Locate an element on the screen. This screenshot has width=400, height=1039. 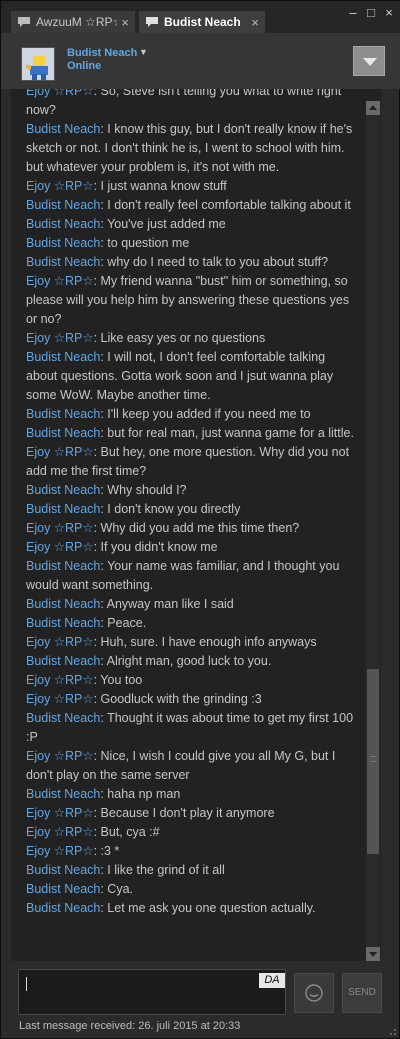
chat-header: Budist Neach ▼ Online is located at coordinates (200, 61).